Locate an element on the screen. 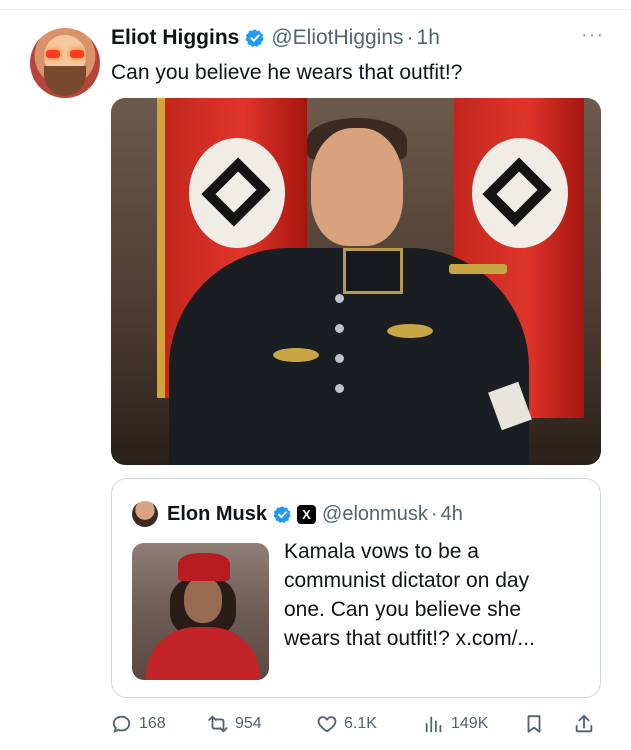 This screenshot has height=750, width=631. quoted-text-line: Kamala vows to be a is located at coordinates (381, 551).